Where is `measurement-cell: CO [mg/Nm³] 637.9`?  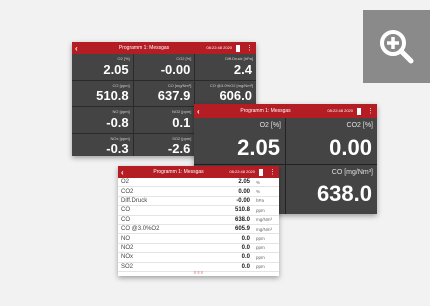
measurement-cell: CO [mg/Nm³] 637.9 is located at coordinates (164, 93).